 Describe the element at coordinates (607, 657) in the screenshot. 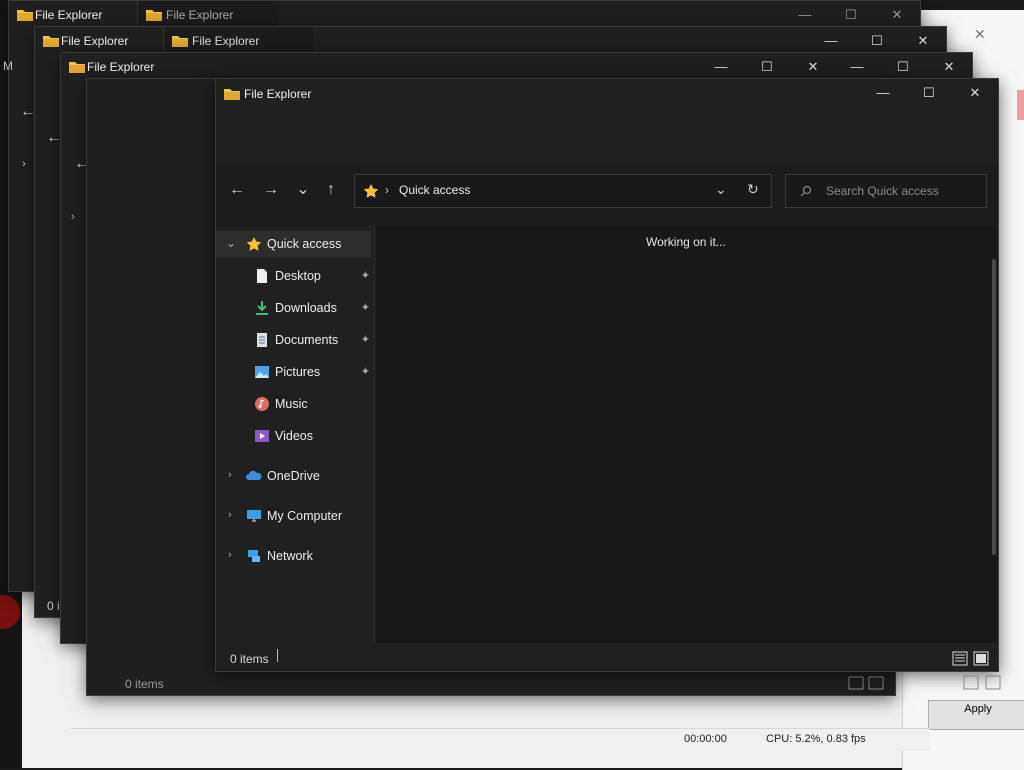

I see `status-bar: 0 items` at that location.